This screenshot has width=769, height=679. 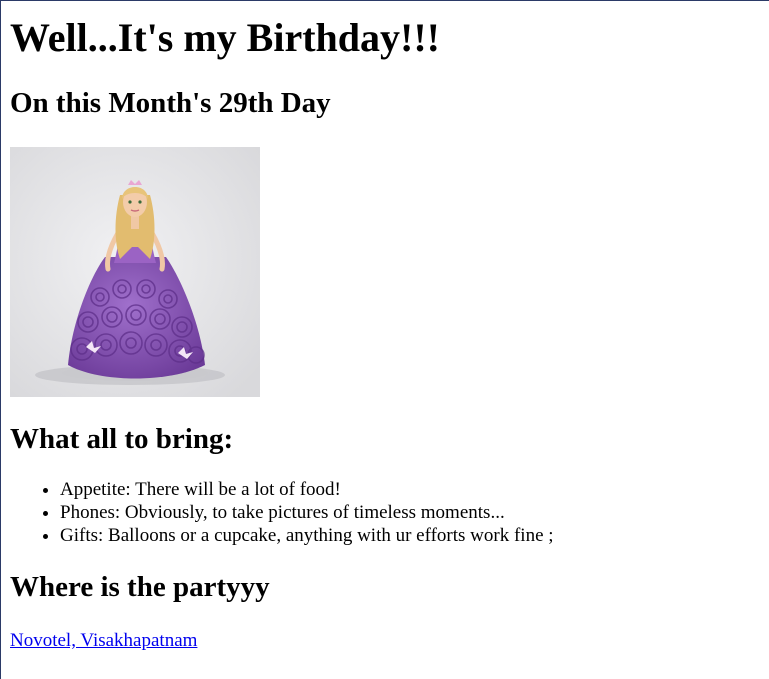 What do you see at coordinates (414, 489) in the screenshot?
I see `list-item: Appetite: There will be a lot of food!` at bounding box center [414, 489].